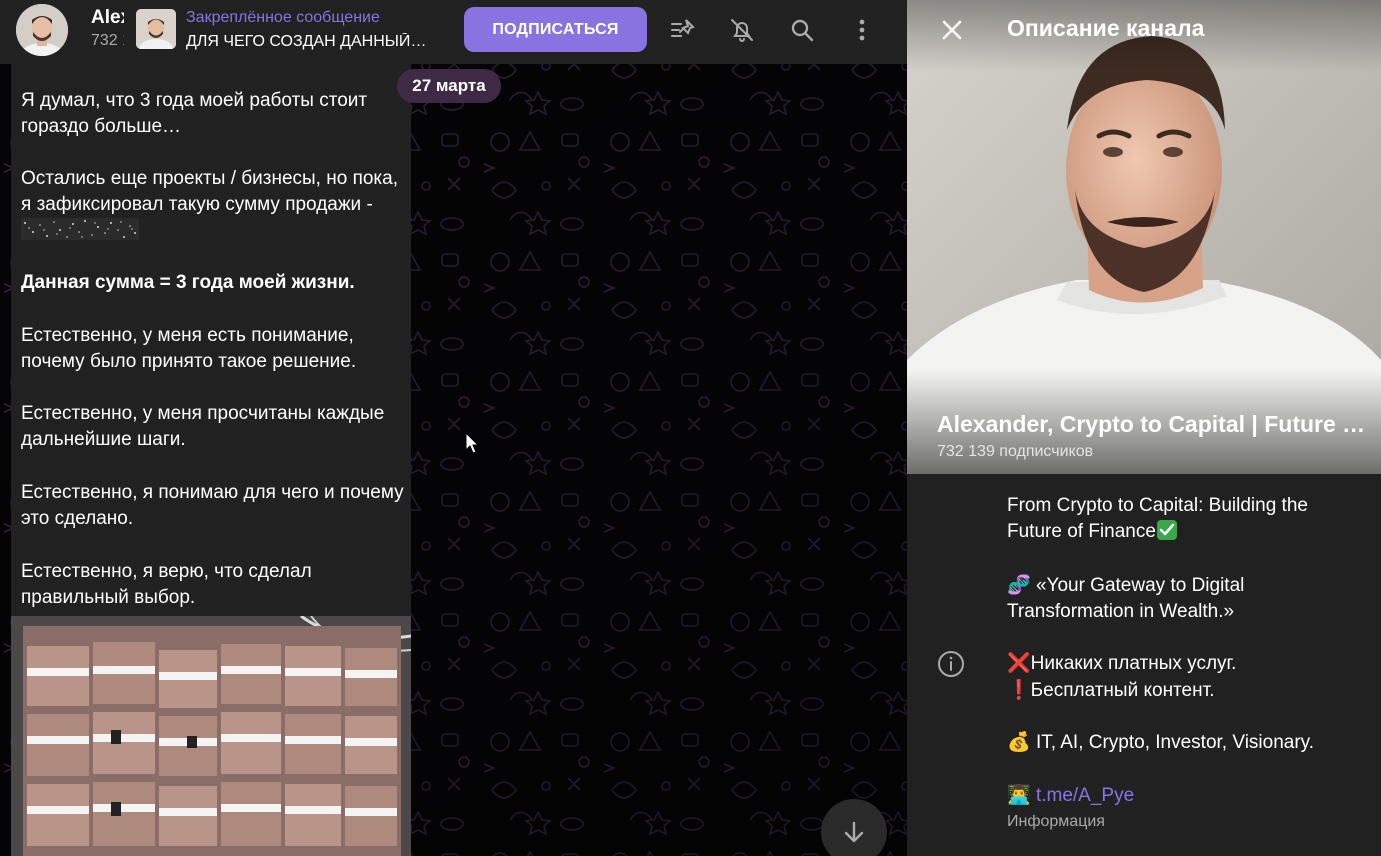 This screenshot has height=856, width=1381. Describe the element at coordinates (802, 30) in the screenshot. I see `search-icon` at that location.